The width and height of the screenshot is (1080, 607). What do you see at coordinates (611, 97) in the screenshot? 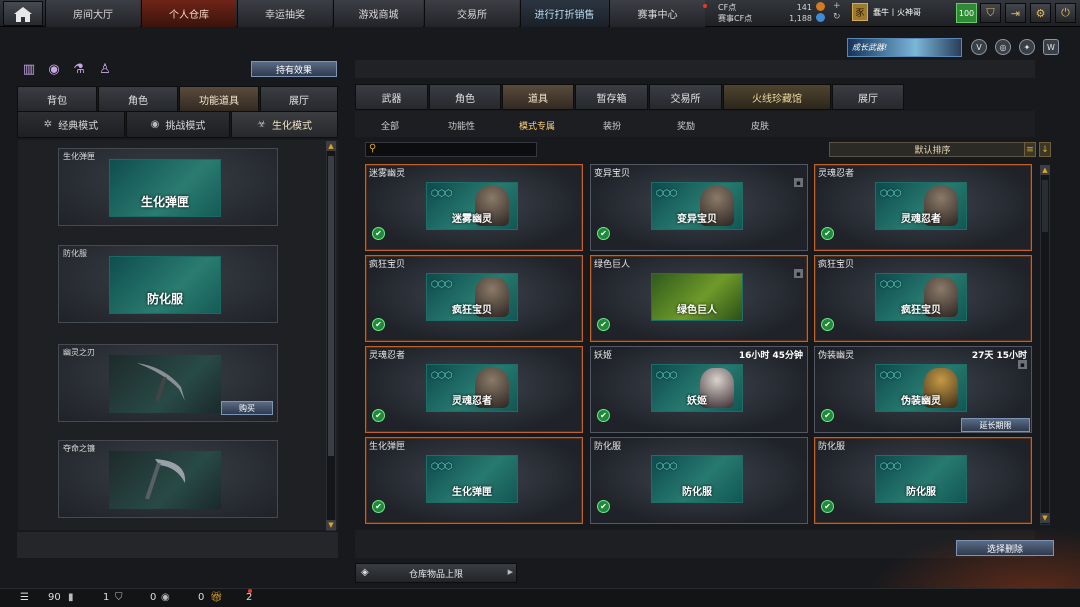
I see `tab-temp-box: 暂存箱` at bounding box center [611, 97].